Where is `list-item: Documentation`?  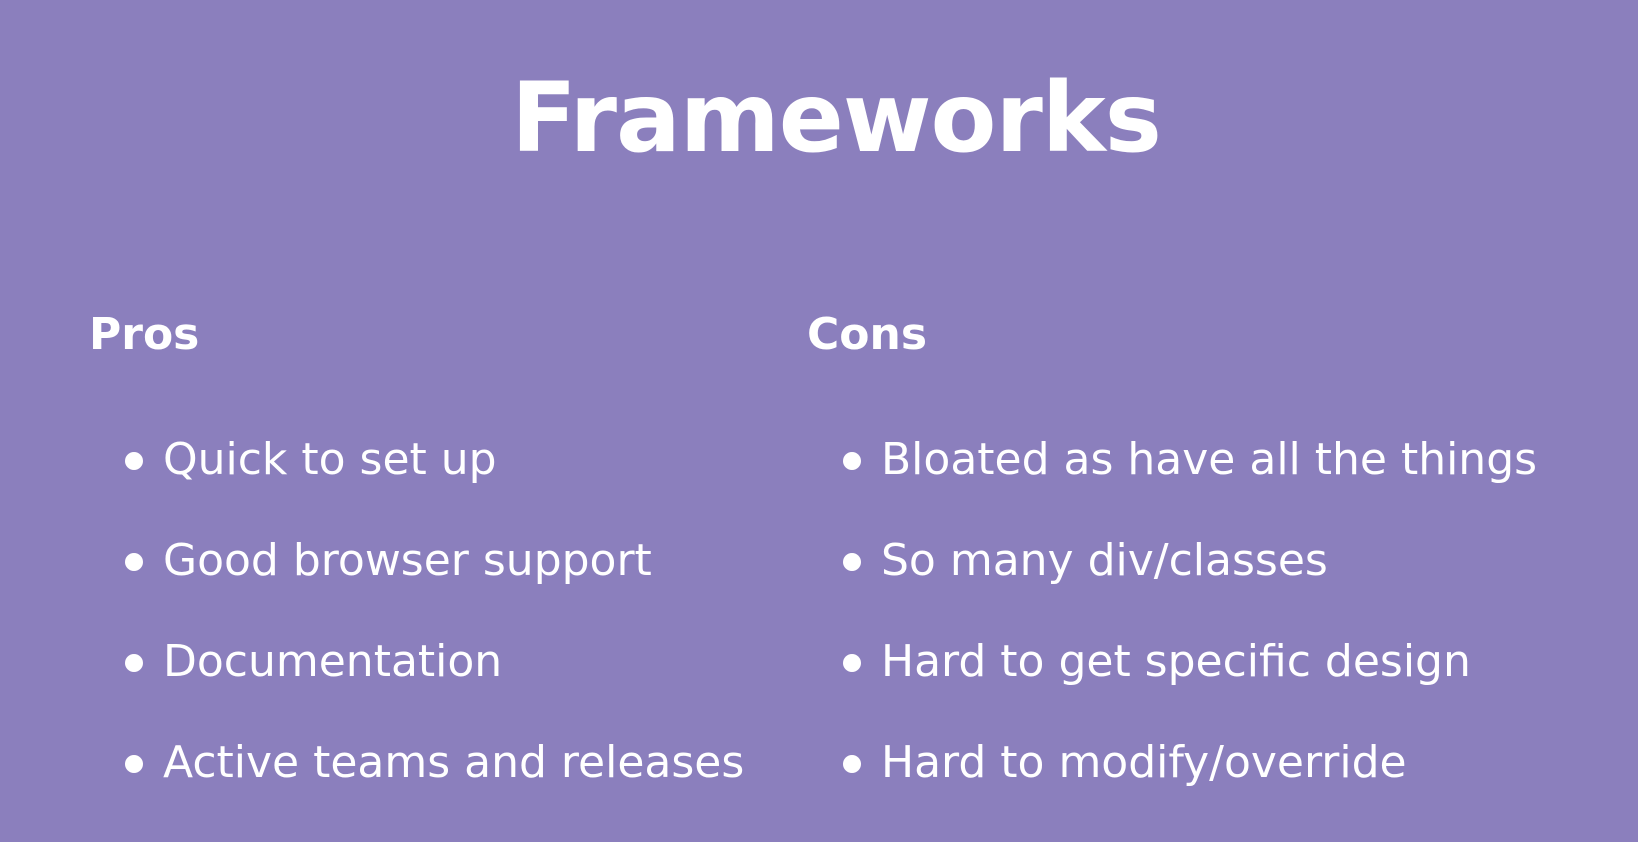
list-item: Documentation is located at coordinates (434, 682).